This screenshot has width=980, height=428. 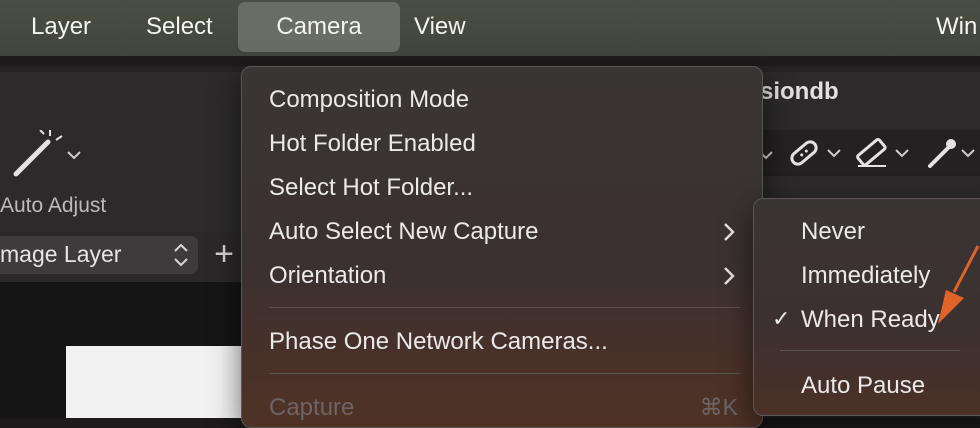 I want to click on menu-item-composition-mode: Composition Mode, so click(x=369, y=100).